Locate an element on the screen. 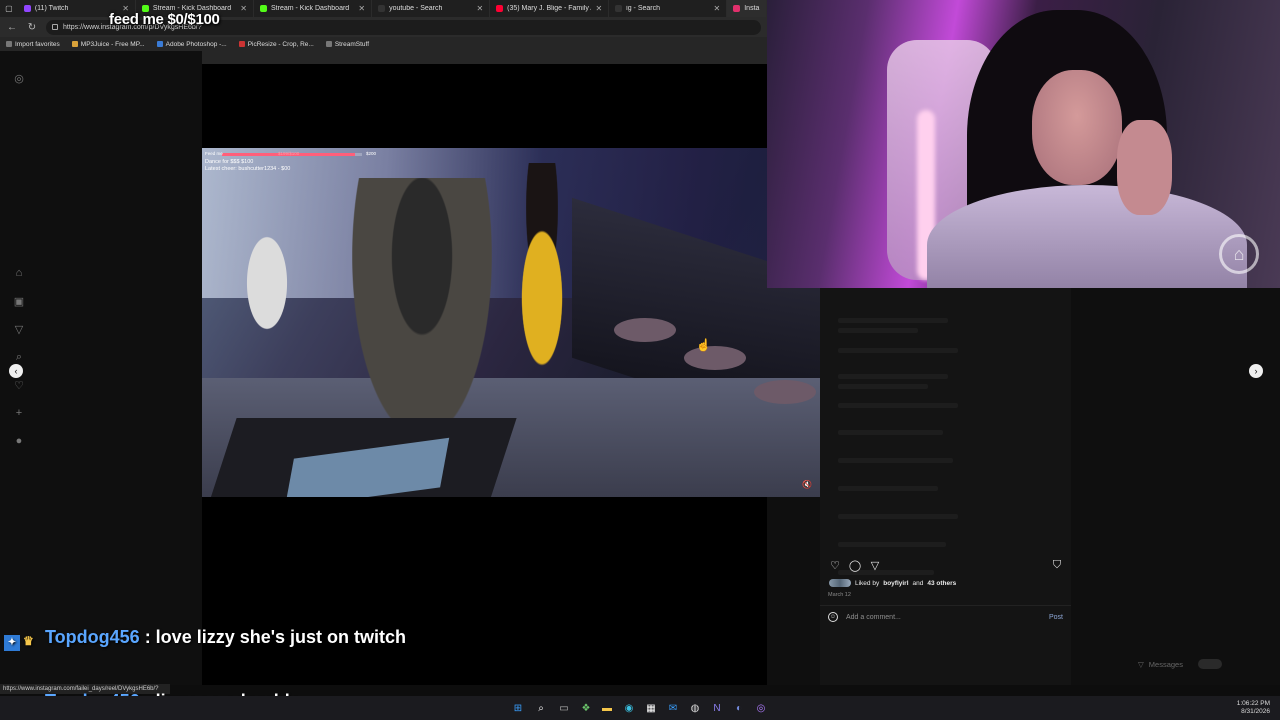 The height and width of the screenshot is (720, 1280). post-date: March 12 is located at coordinates (839, 595).